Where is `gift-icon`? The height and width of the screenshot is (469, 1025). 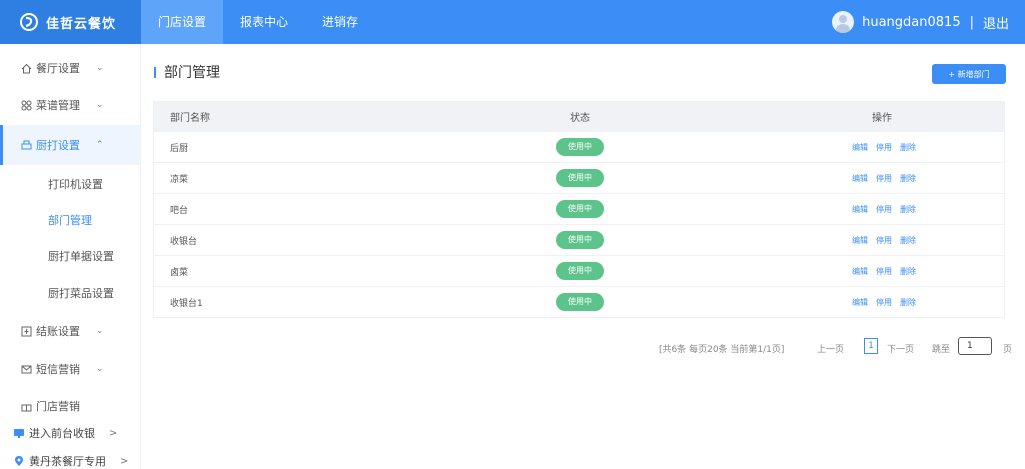 gift-icon is located at coordinates (26, 406).